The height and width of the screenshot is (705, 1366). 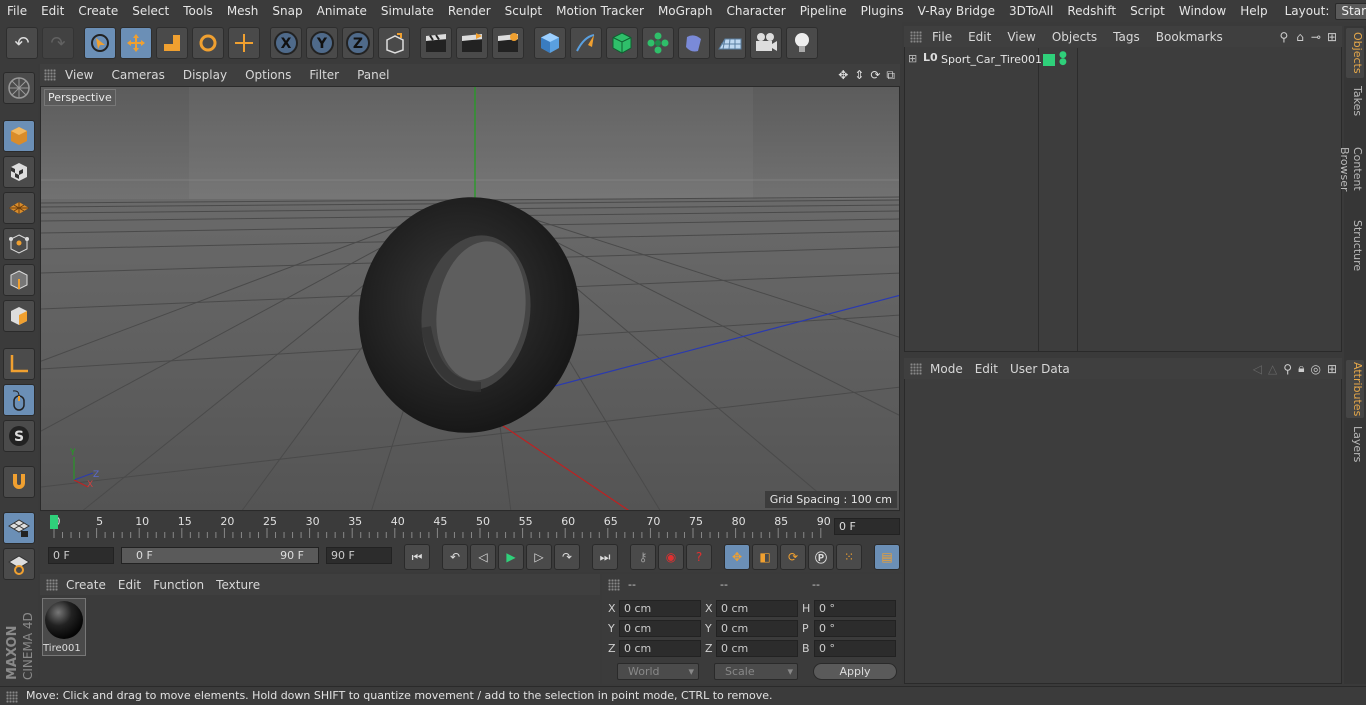 What do you see at coordinates (671, 557) in the screenshot?
I see `record-active-button: ◉` at bounding box center [671, 557].